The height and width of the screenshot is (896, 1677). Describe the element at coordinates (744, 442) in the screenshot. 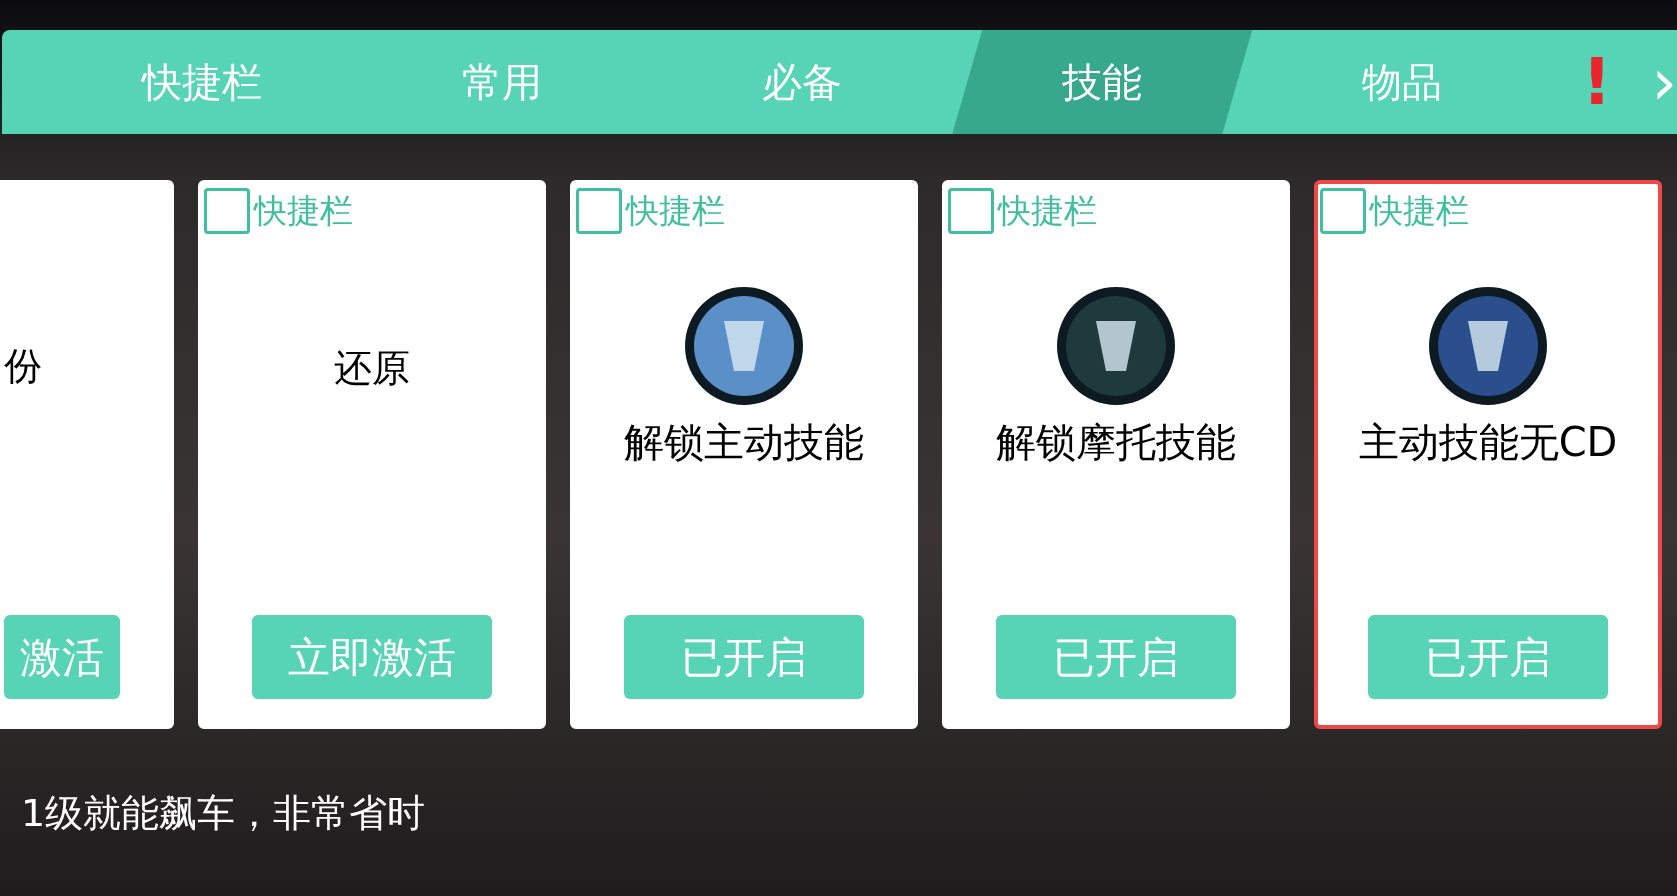

I see `card-title: 解锁主动技能` at that location.